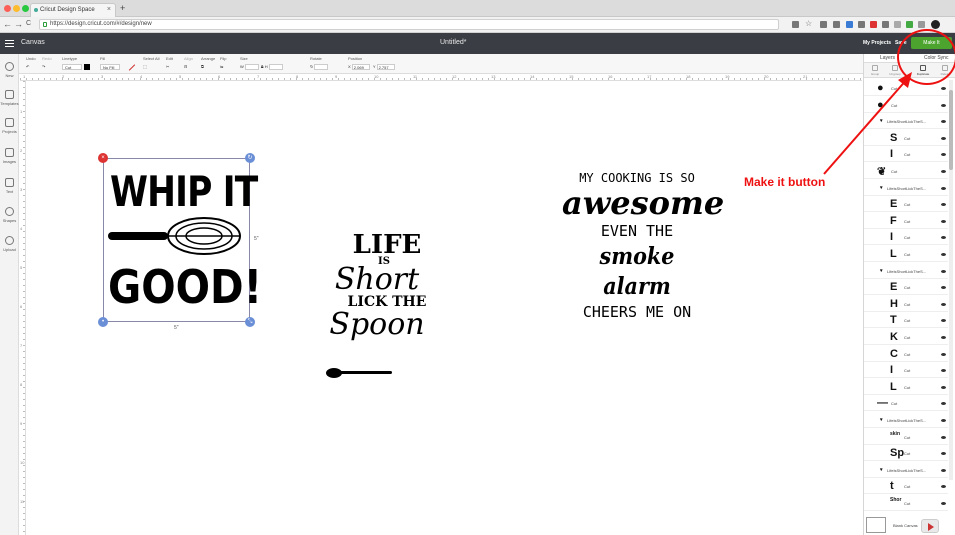 The width and height of the screenshot is (955, 535). What do you see at coordinates (9, 215) in the screenshot?
I see `sidebar-item-shapes: Shapes` at bounding box center [9, 215].